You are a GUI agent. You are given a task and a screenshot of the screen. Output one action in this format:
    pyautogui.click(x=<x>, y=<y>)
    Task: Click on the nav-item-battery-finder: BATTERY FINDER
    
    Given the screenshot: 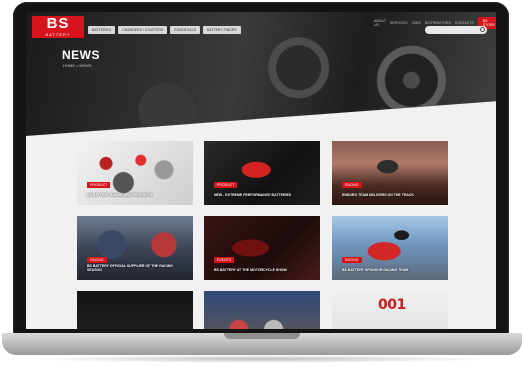 What is the action you would take?
    pyautogui.click(x=221, y=30)
    